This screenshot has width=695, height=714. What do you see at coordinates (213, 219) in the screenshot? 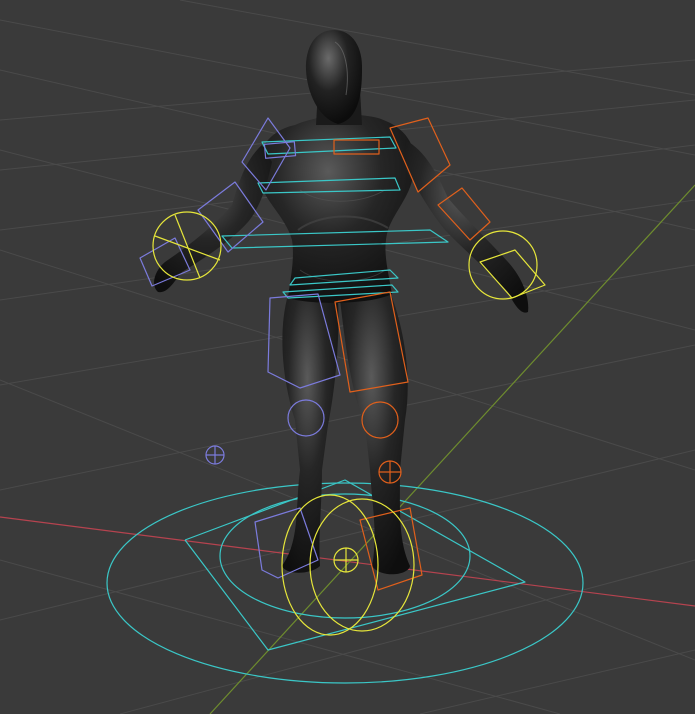
I see `left-arm` at bounding box center [213, 219].